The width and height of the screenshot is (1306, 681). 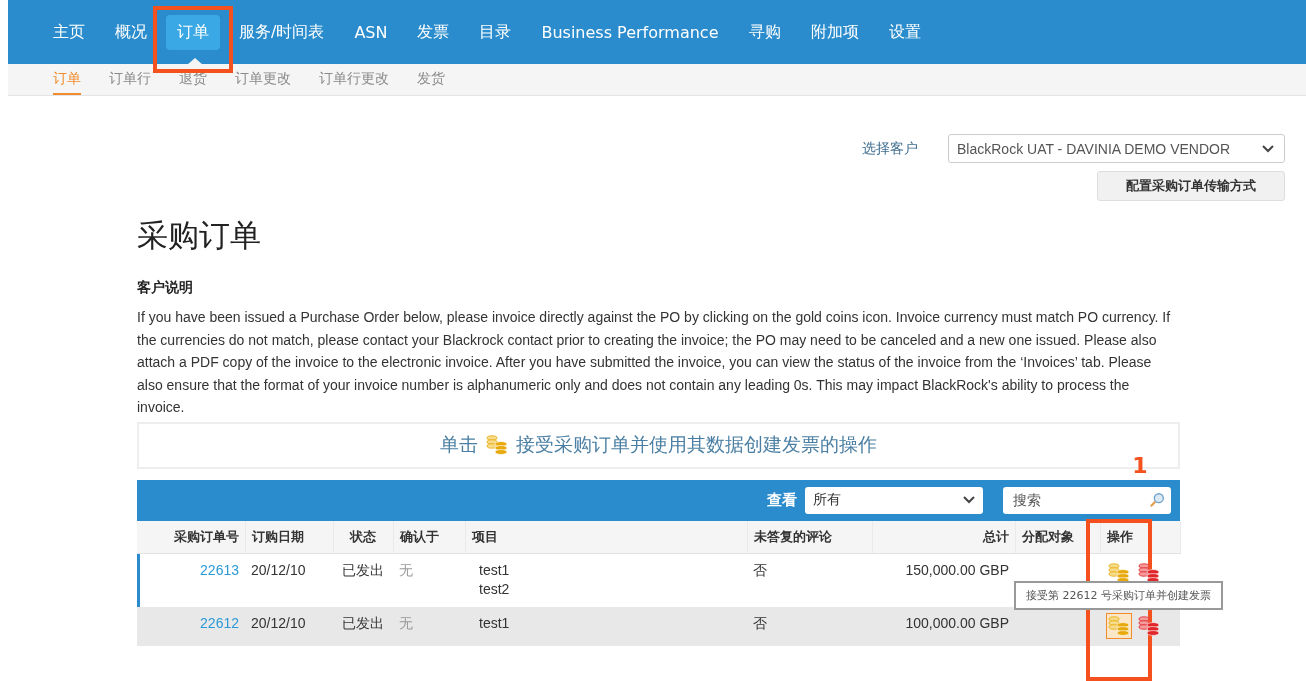 What do you see at coordinates (894, 500) in the screenshot?
I see `view-select: 所有` at bounding box center [894, 500].